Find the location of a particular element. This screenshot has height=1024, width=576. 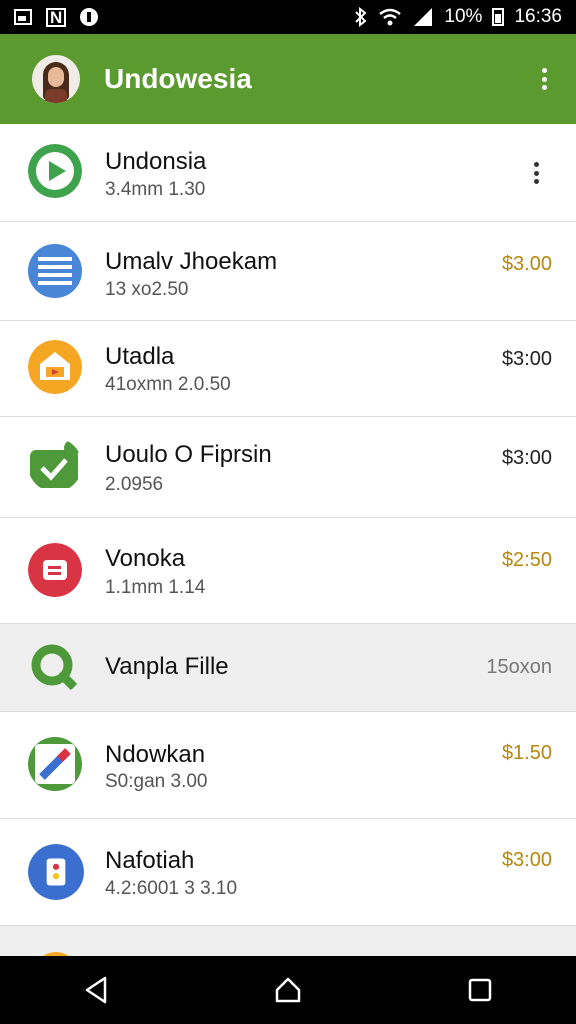

item-price: $1.50 is located at coordinates (526, 753).